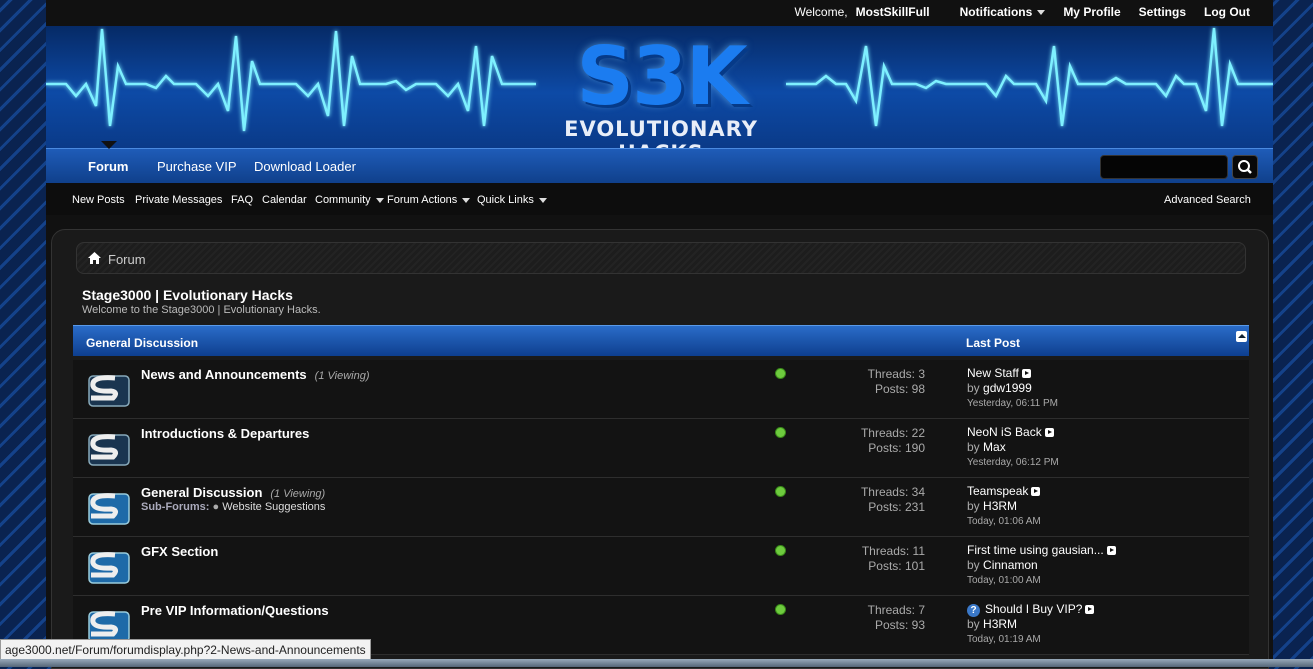 This screenshot has width=1313, height=669. Describe the element at coordinates (661, 340) in the screenshot. I see `category-header: General Discussion Last Post` at that location.